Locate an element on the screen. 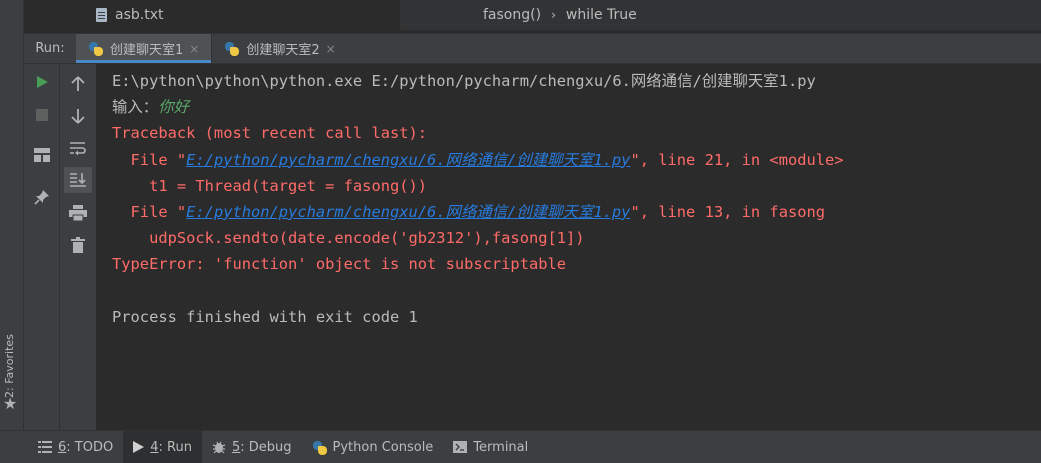 Image resolution: width=1041 pixels, height=463 pixels. run-icon is located at coordinates (42, 82).